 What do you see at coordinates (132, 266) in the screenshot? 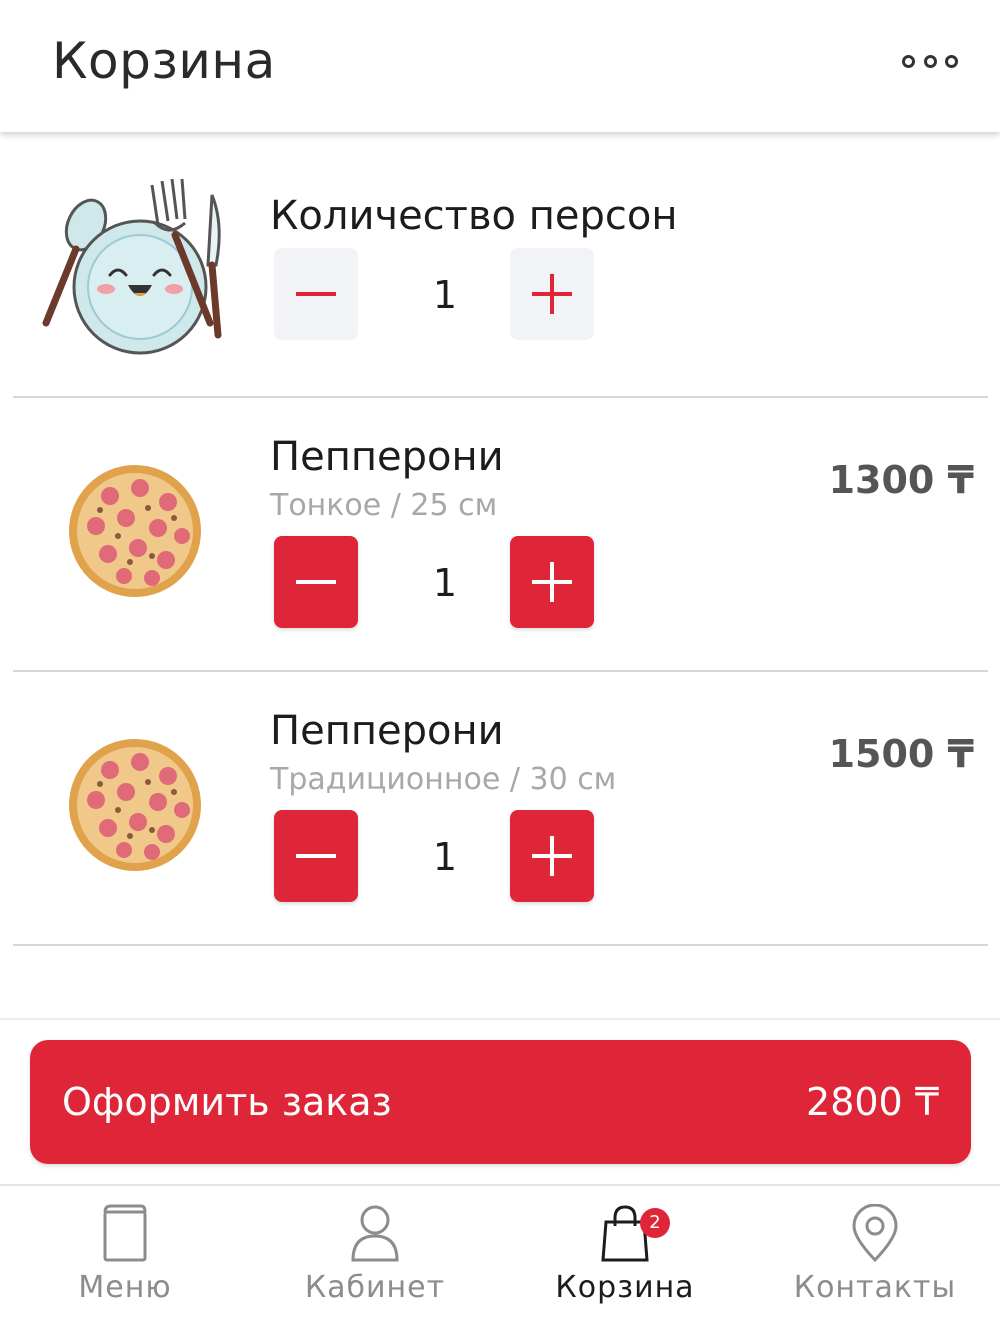
I see `plate-mascot-icon` at bounding box center [132, 266].